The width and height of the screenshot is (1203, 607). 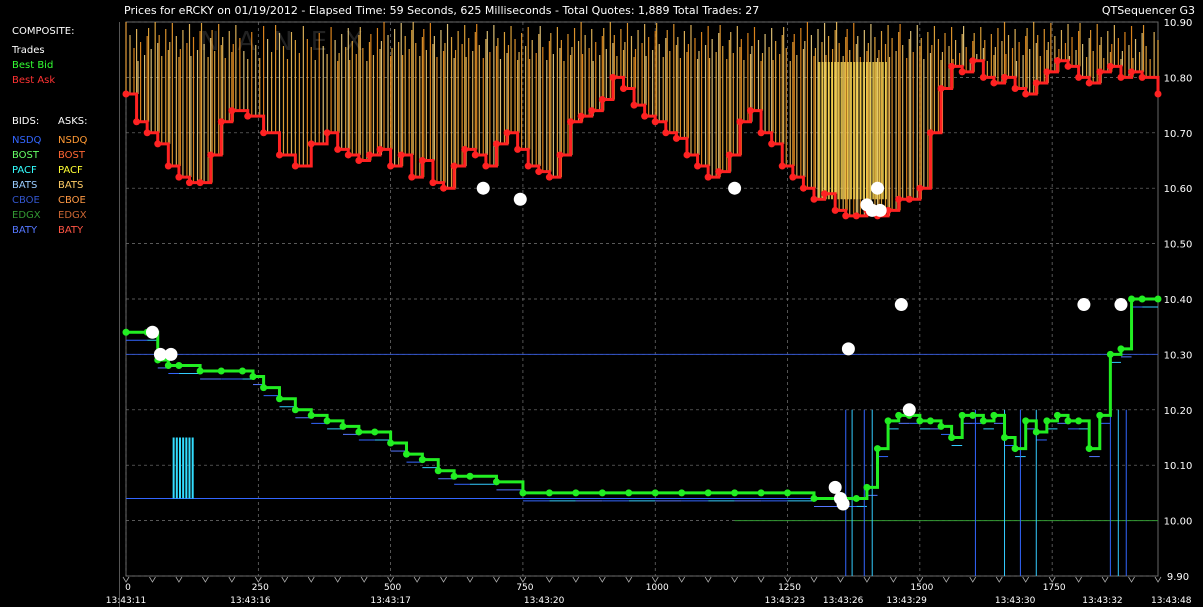 I want to click on time-tick-label: 13:43:32, so click(x=1102, y=601).